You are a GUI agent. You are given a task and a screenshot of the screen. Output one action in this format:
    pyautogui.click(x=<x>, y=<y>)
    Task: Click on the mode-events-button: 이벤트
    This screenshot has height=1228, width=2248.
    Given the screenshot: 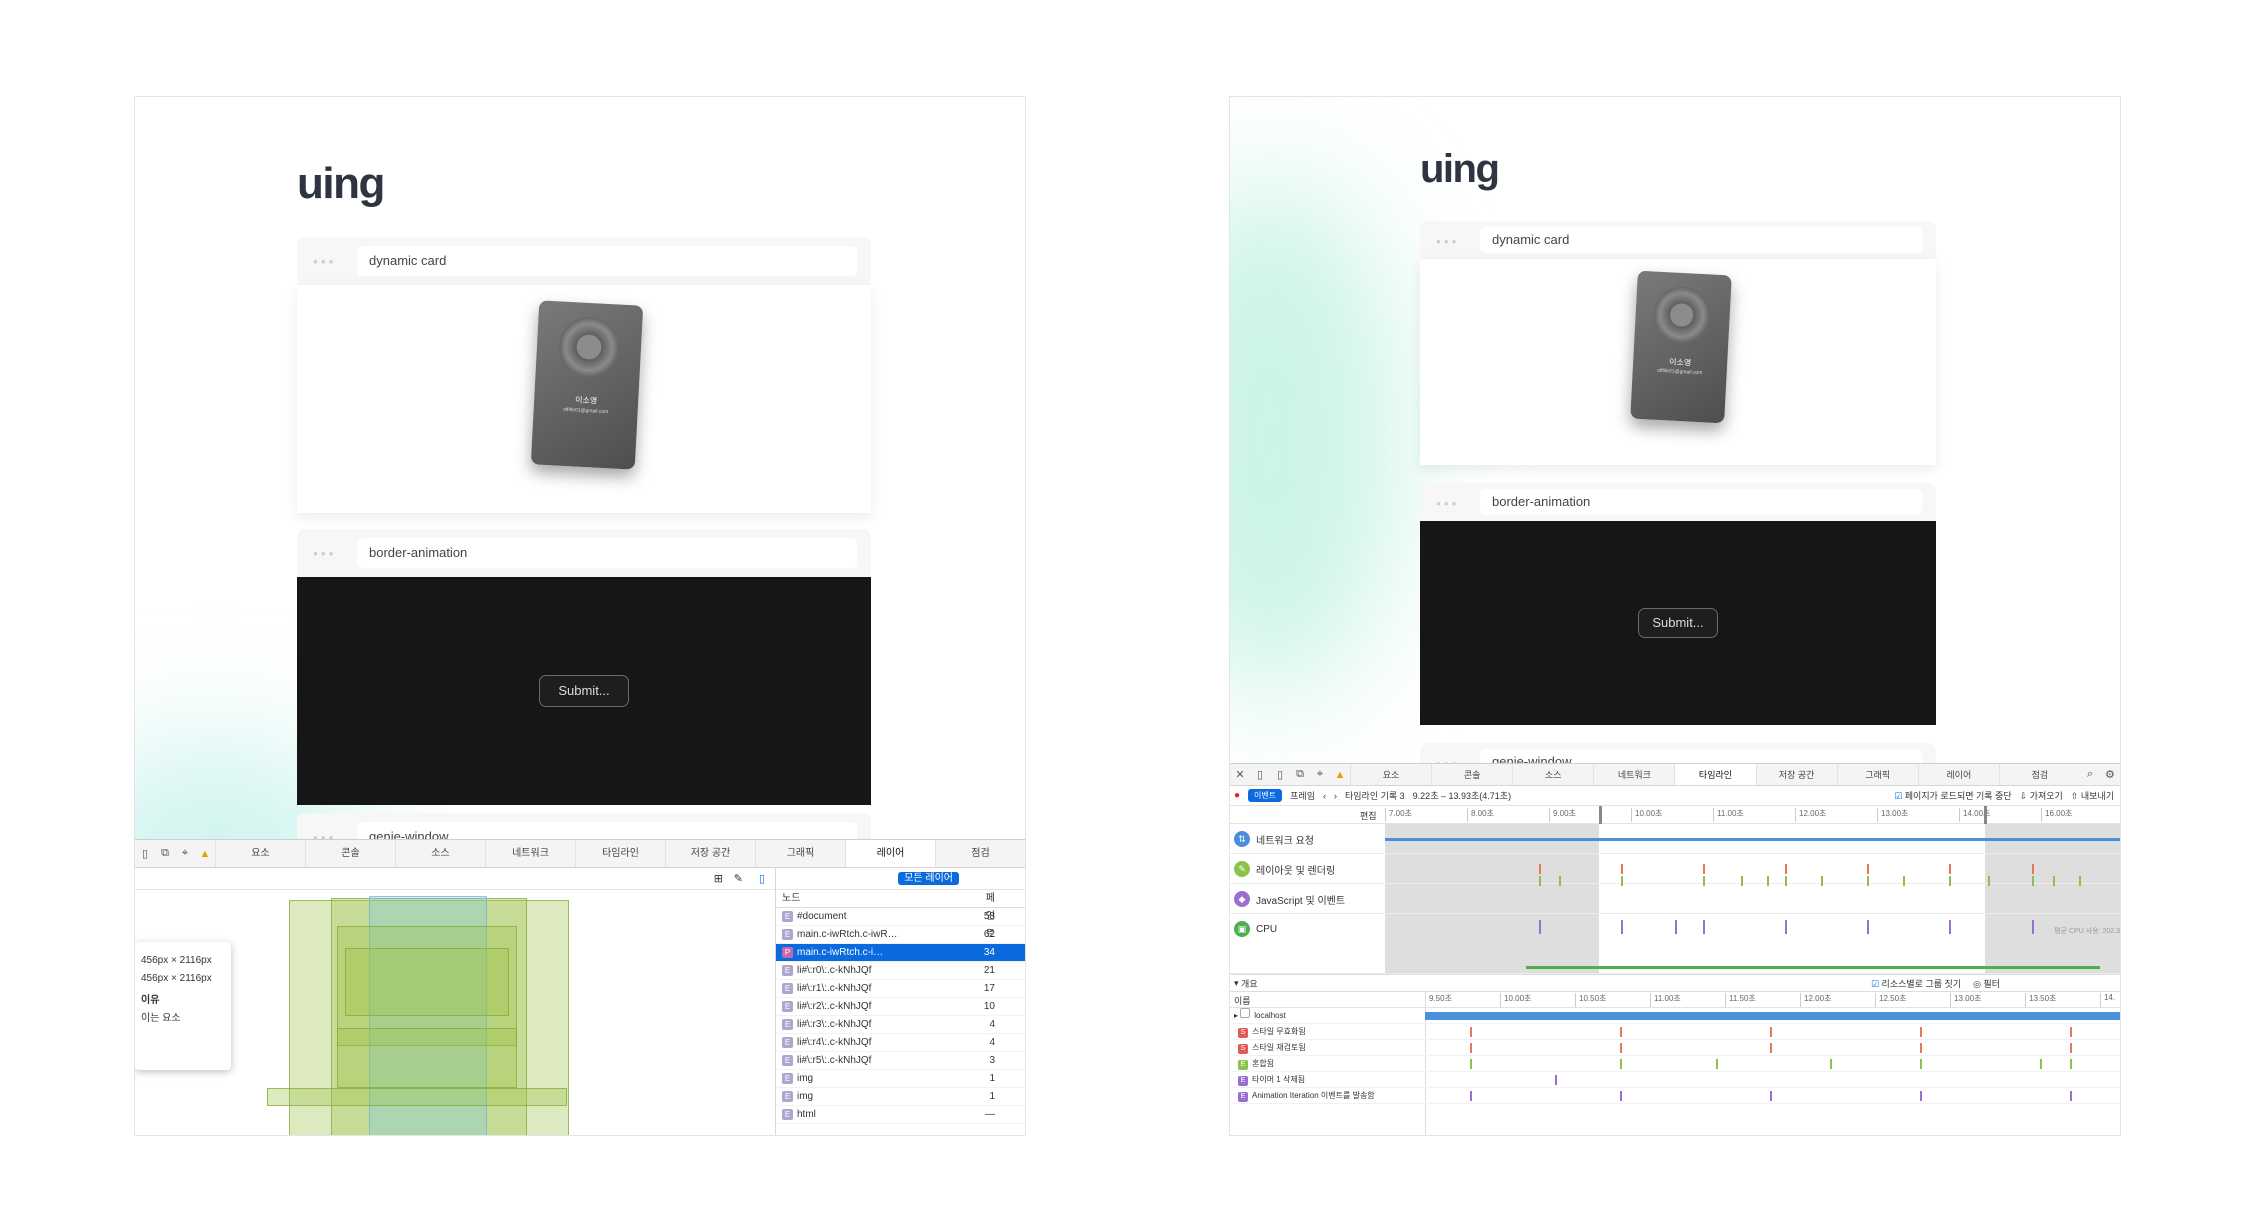 What is the action you would take?
    pyautogui.click(x=1265, y=795)
    